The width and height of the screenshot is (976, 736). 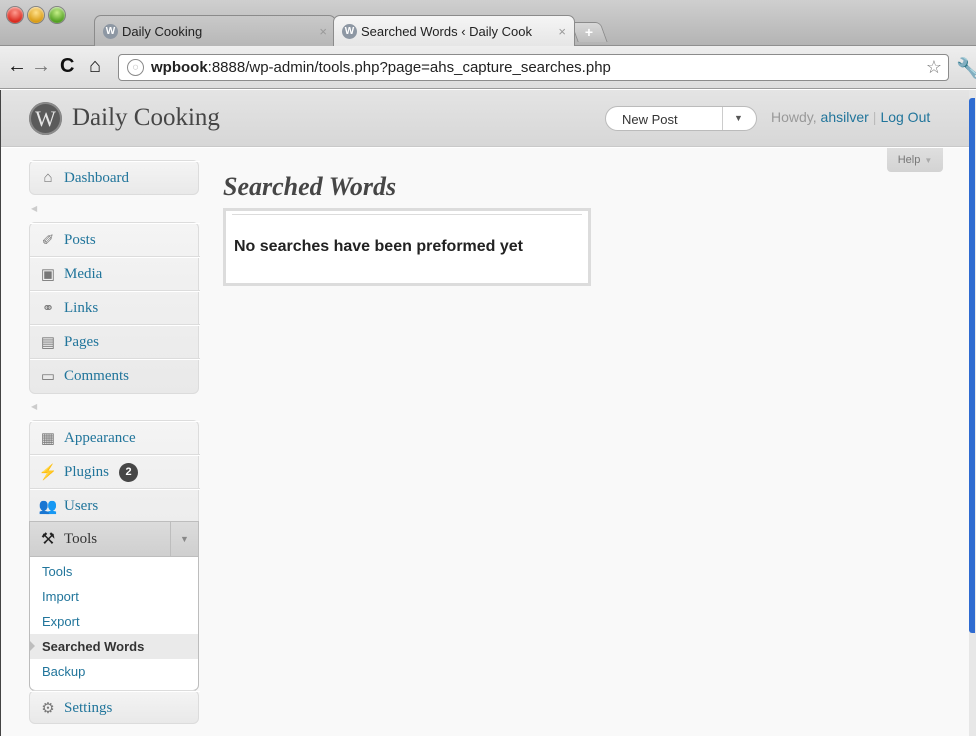 What do you see at coordinates (114, 571) in the screenshot?
I see `submenu-item-tools: Tools` at bounding box center [114, 571].